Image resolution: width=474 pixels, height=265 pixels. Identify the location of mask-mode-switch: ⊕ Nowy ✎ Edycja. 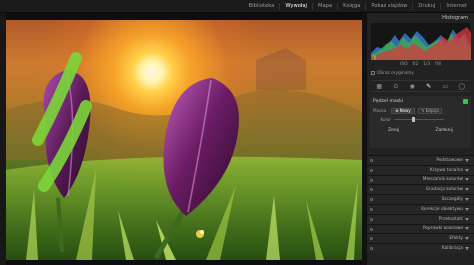
(416, 110).